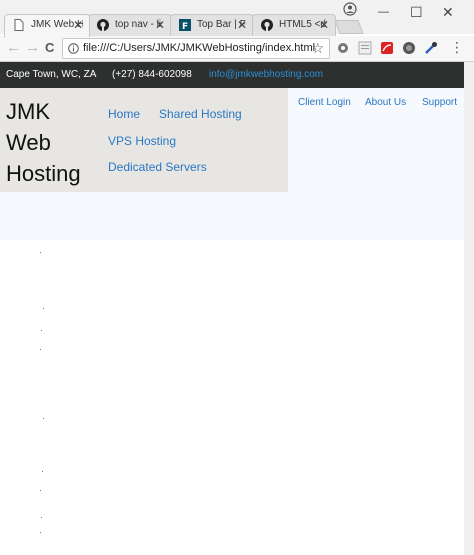 The image size is (474, 555). What do you see at coordinates (200, 114) in the screenshot?
I see `nav-shared-hosting: Shared Hosting` at bounding box center [200, 114].